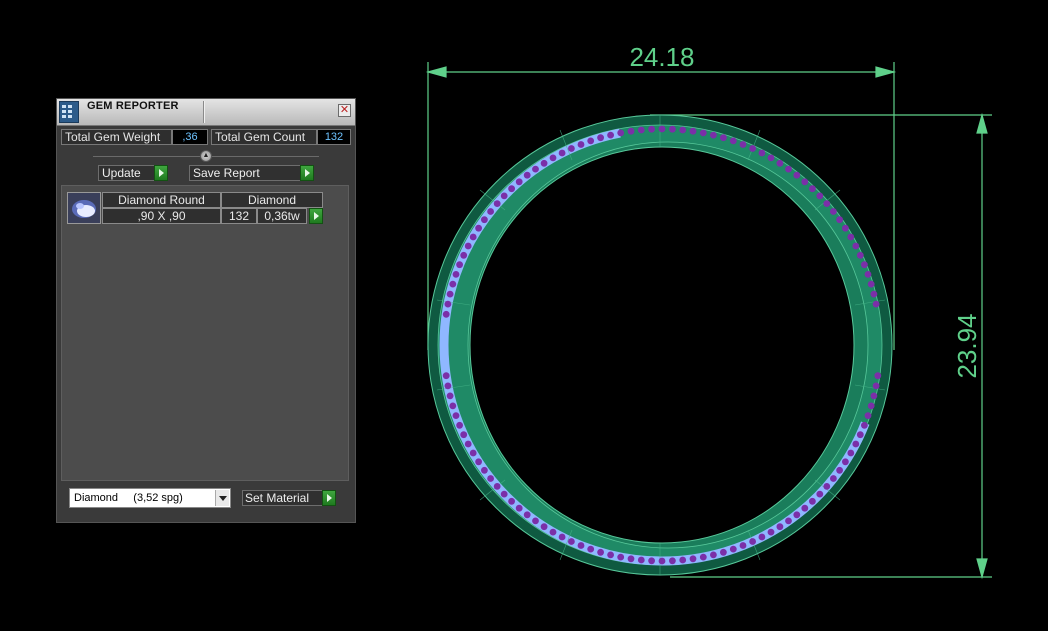 This screenshot has width=1048, height=631. I want to click on total-gem-weight-value: ,36, so click(190, 137).